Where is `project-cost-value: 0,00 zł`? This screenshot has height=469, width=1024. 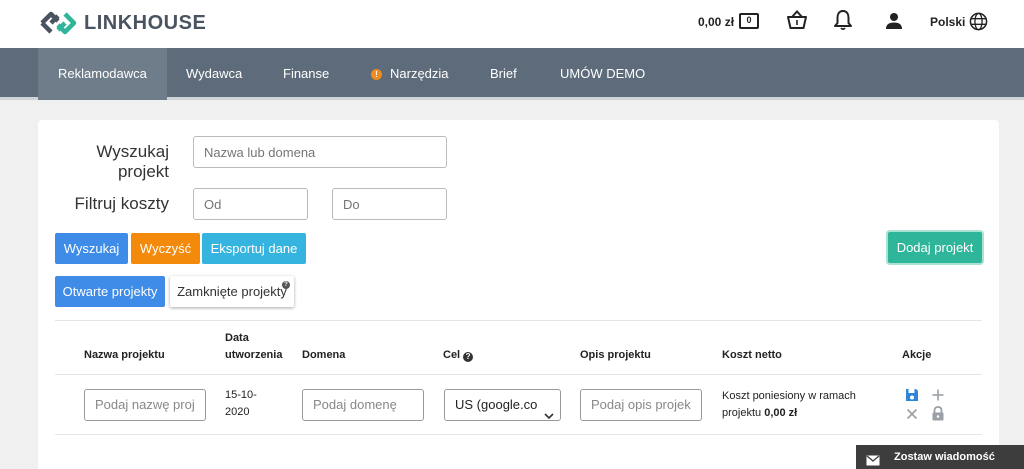 project-cost-value: 0,00 zł is located at coordinates (781, 413).